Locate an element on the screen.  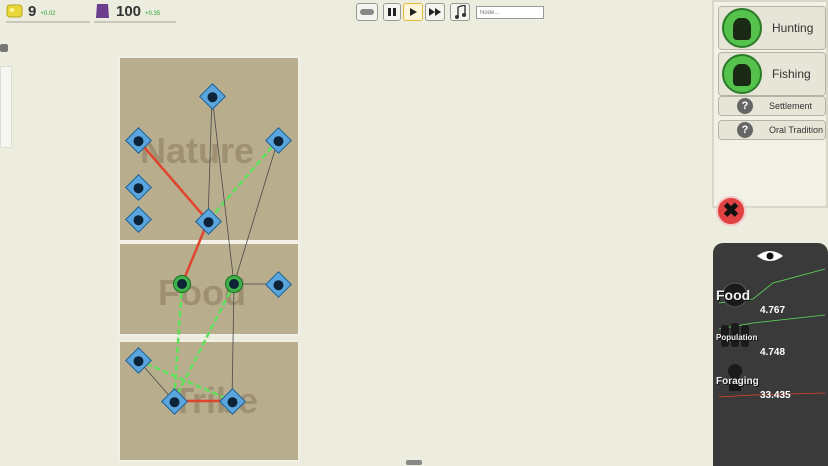
close-button: ✖ is located at coordinates (731, 211).